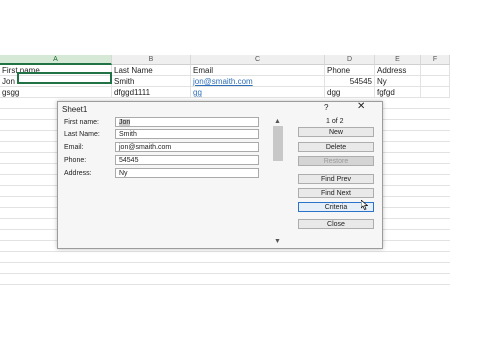 Image resolution: width=480 pixels, height=360 pixels. Describe the element at coordinates (278, 143) in the screenshot. I see `scrollbar-thumb` at that location.